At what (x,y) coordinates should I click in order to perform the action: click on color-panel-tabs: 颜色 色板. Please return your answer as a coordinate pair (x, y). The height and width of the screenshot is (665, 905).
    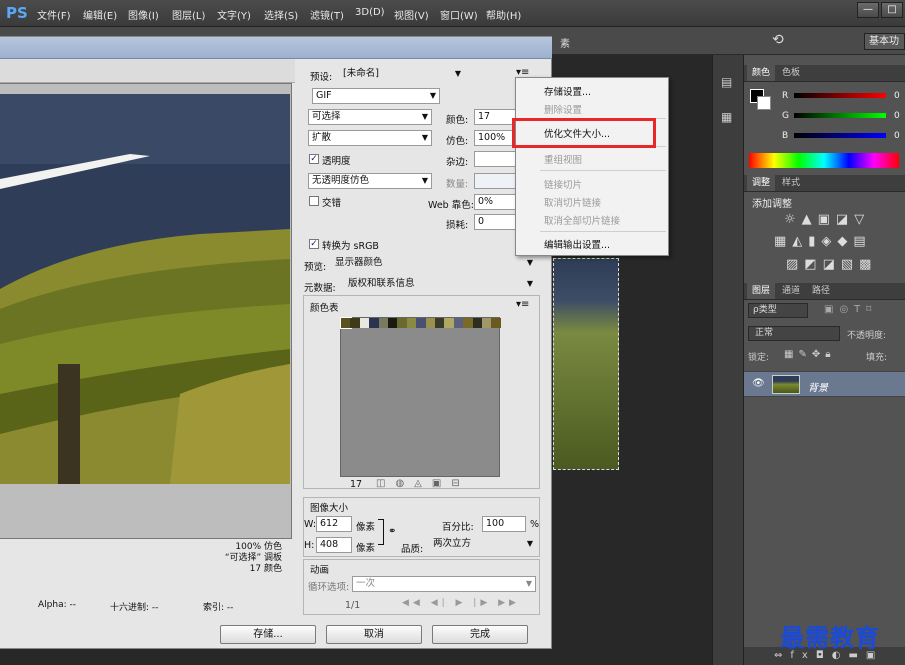
    Looking at the image, I should click on (824, 73).